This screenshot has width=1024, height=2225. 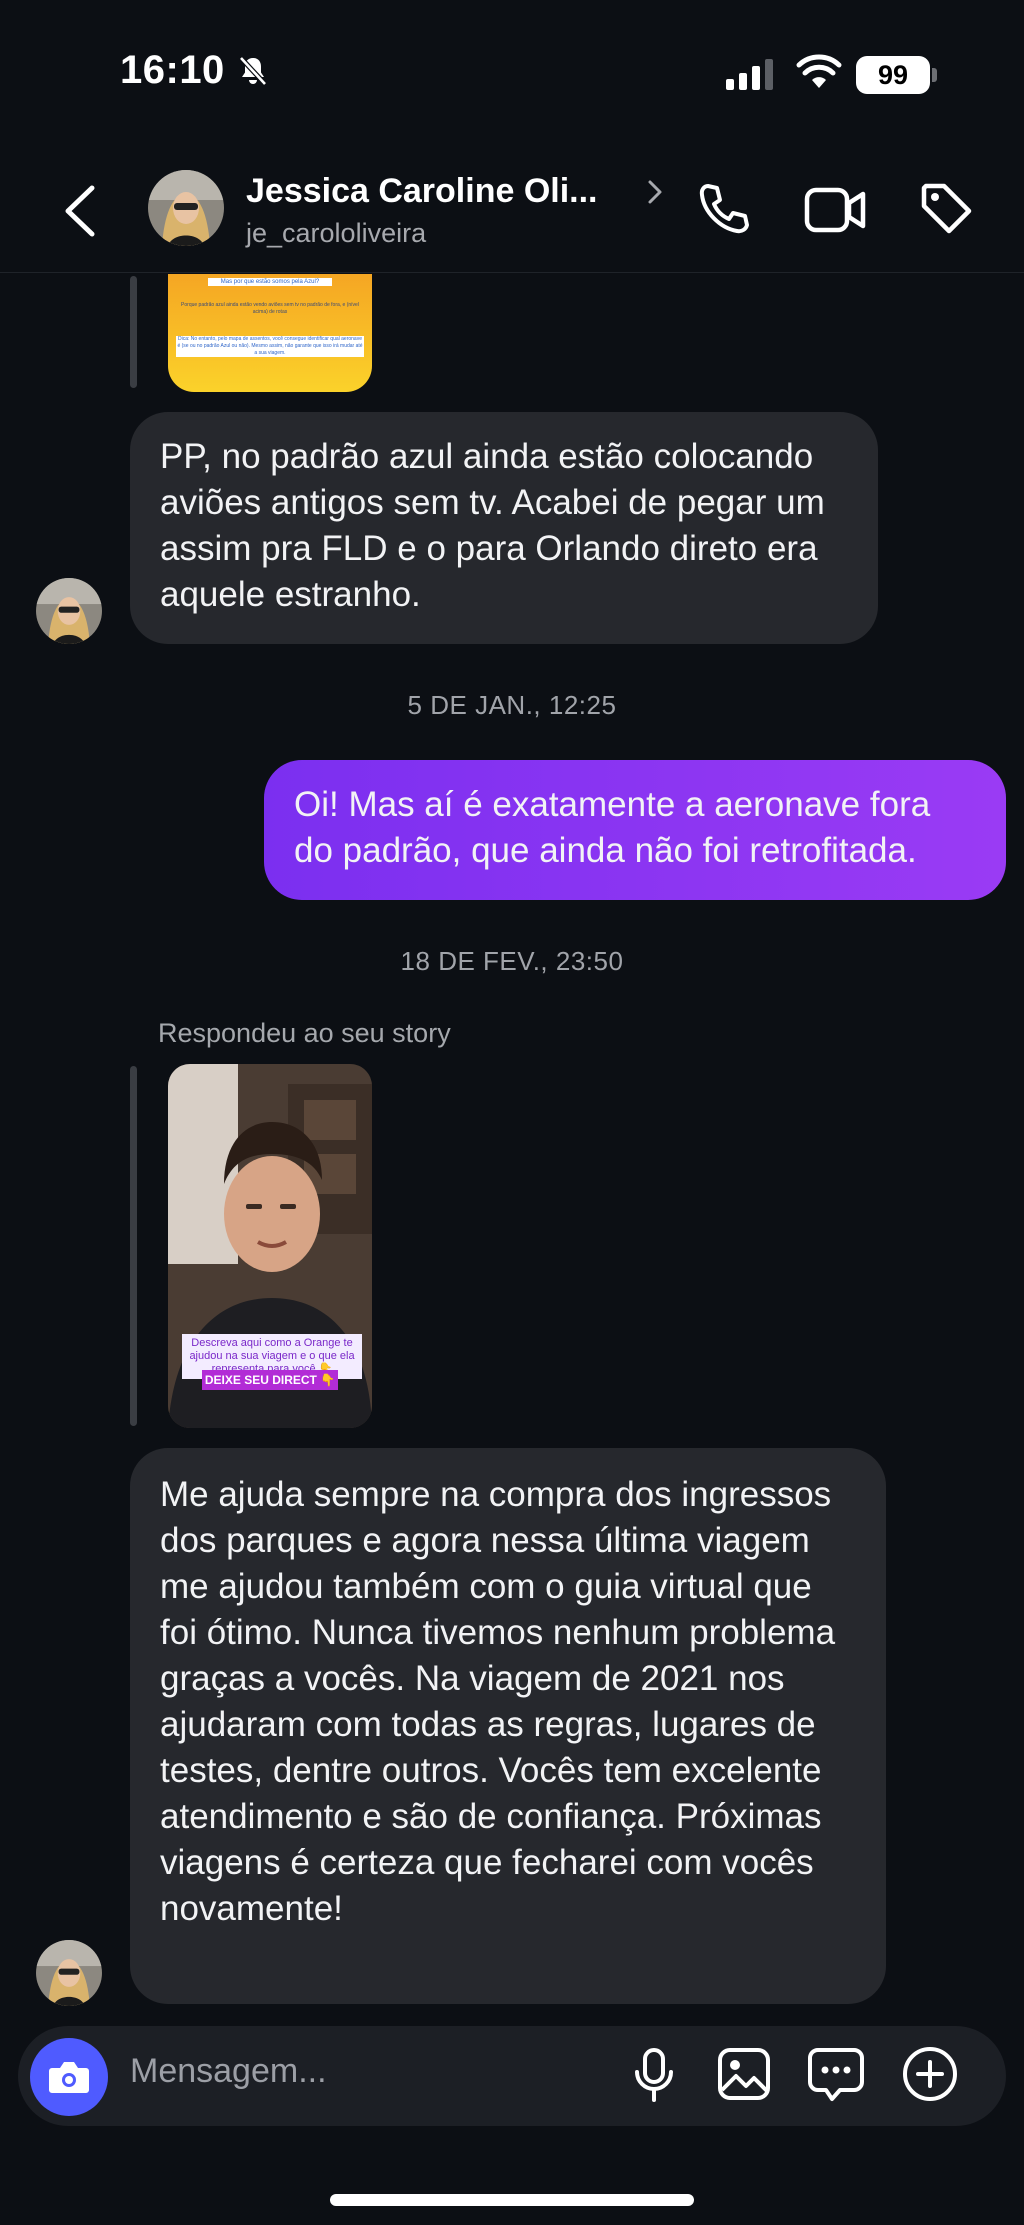 I want to click on timestamp-divider: 5 DE JAN., 12:25, so click(x=512, y=705).